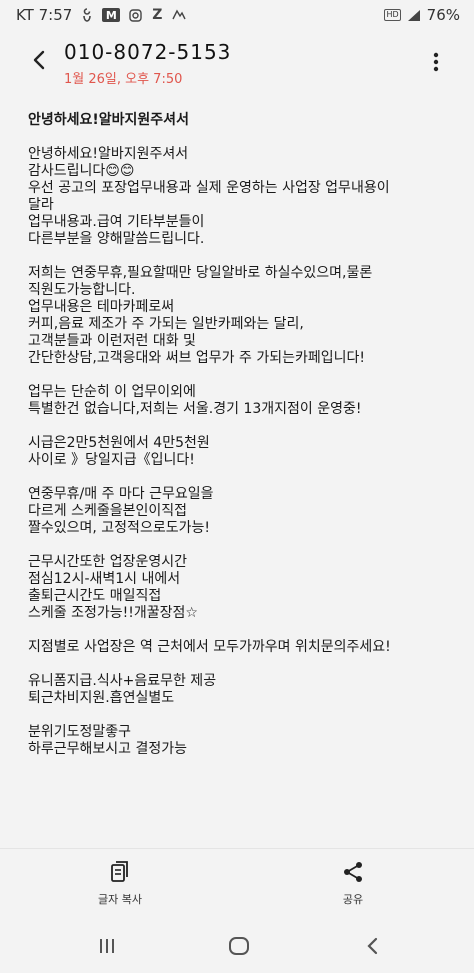 The height and width of the screenshot is (973, 474). What do you see at coordinates (353, 884) in the screenshot?
I see `share-button: 공유` at bounding box center [353, 884].